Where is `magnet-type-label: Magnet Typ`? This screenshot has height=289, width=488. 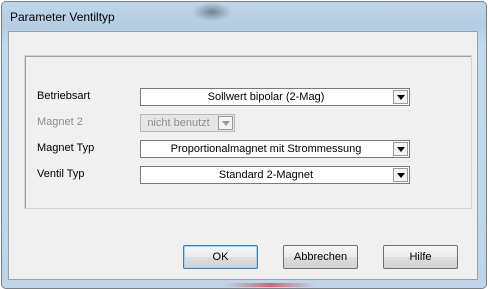 magnet-type-label: Magnet Typ is located at coordinates (66, 148).